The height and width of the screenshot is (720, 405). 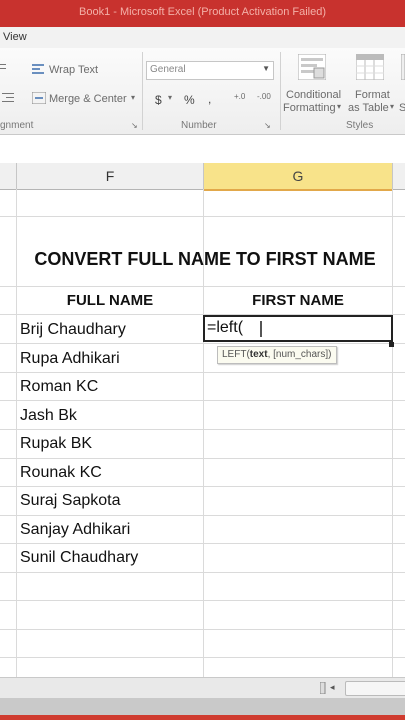 I want to click on comma-button: ,, so click(x=209, y=99).